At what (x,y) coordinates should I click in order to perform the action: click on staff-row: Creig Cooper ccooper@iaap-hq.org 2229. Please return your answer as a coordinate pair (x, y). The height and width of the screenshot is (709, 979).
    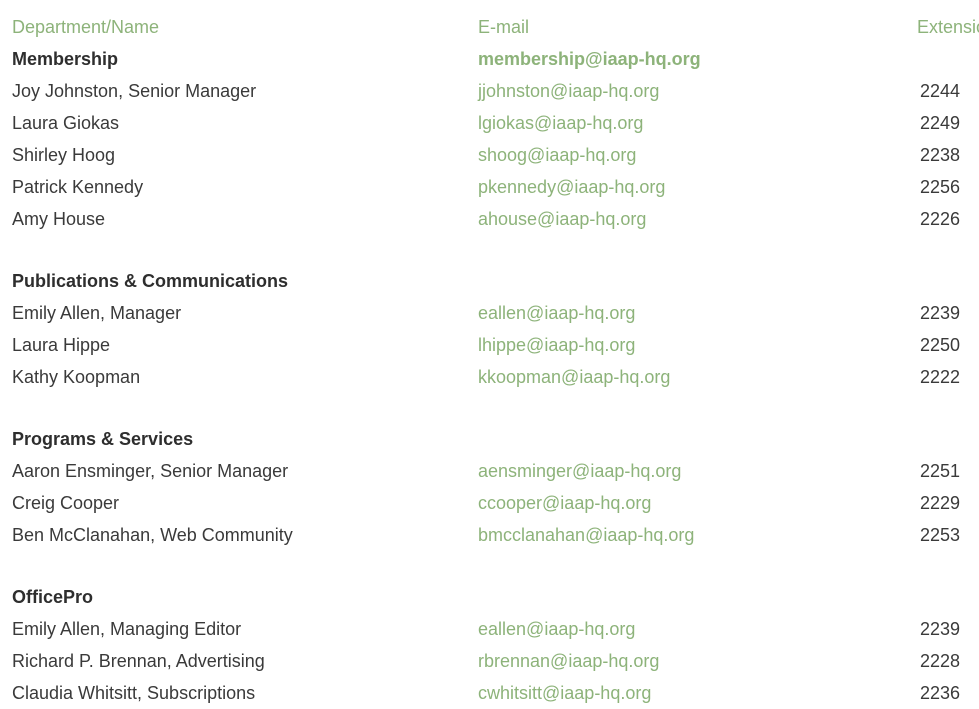
    Looking at the image, I should click on (495, 503).